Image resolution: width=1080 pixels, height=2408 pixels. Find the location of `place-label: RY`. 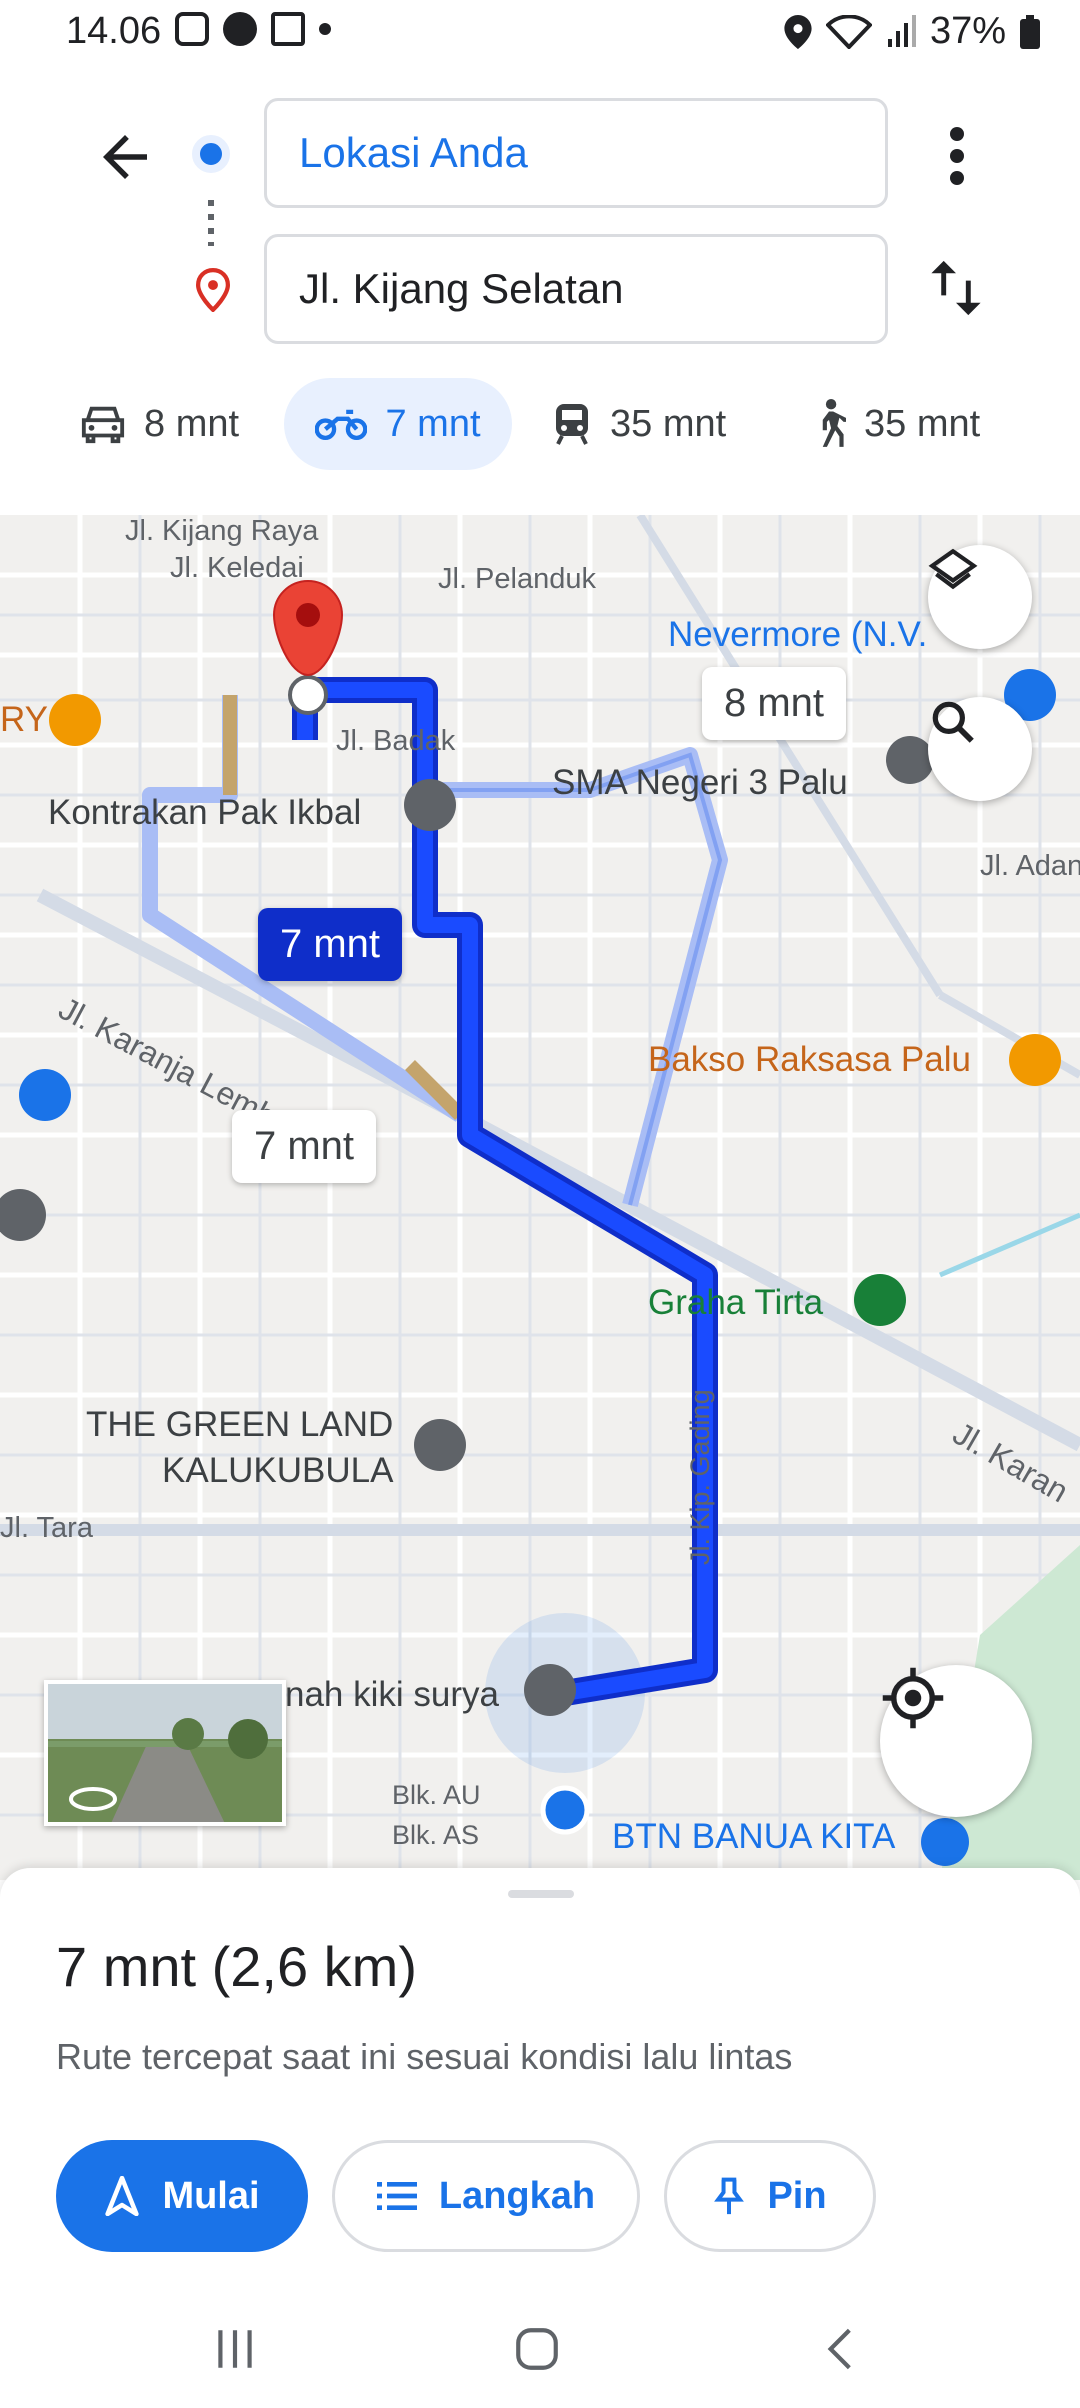

place-label: RY is located at coordinates (24, 720).